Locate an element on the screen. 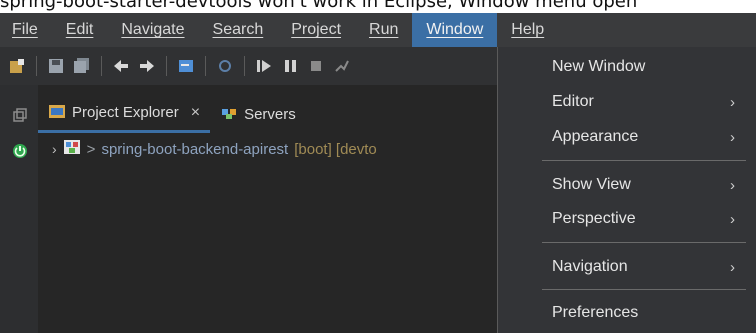 The height and width of the screenshot is (333, 756). new-icon is located at coordinates (17, 66).